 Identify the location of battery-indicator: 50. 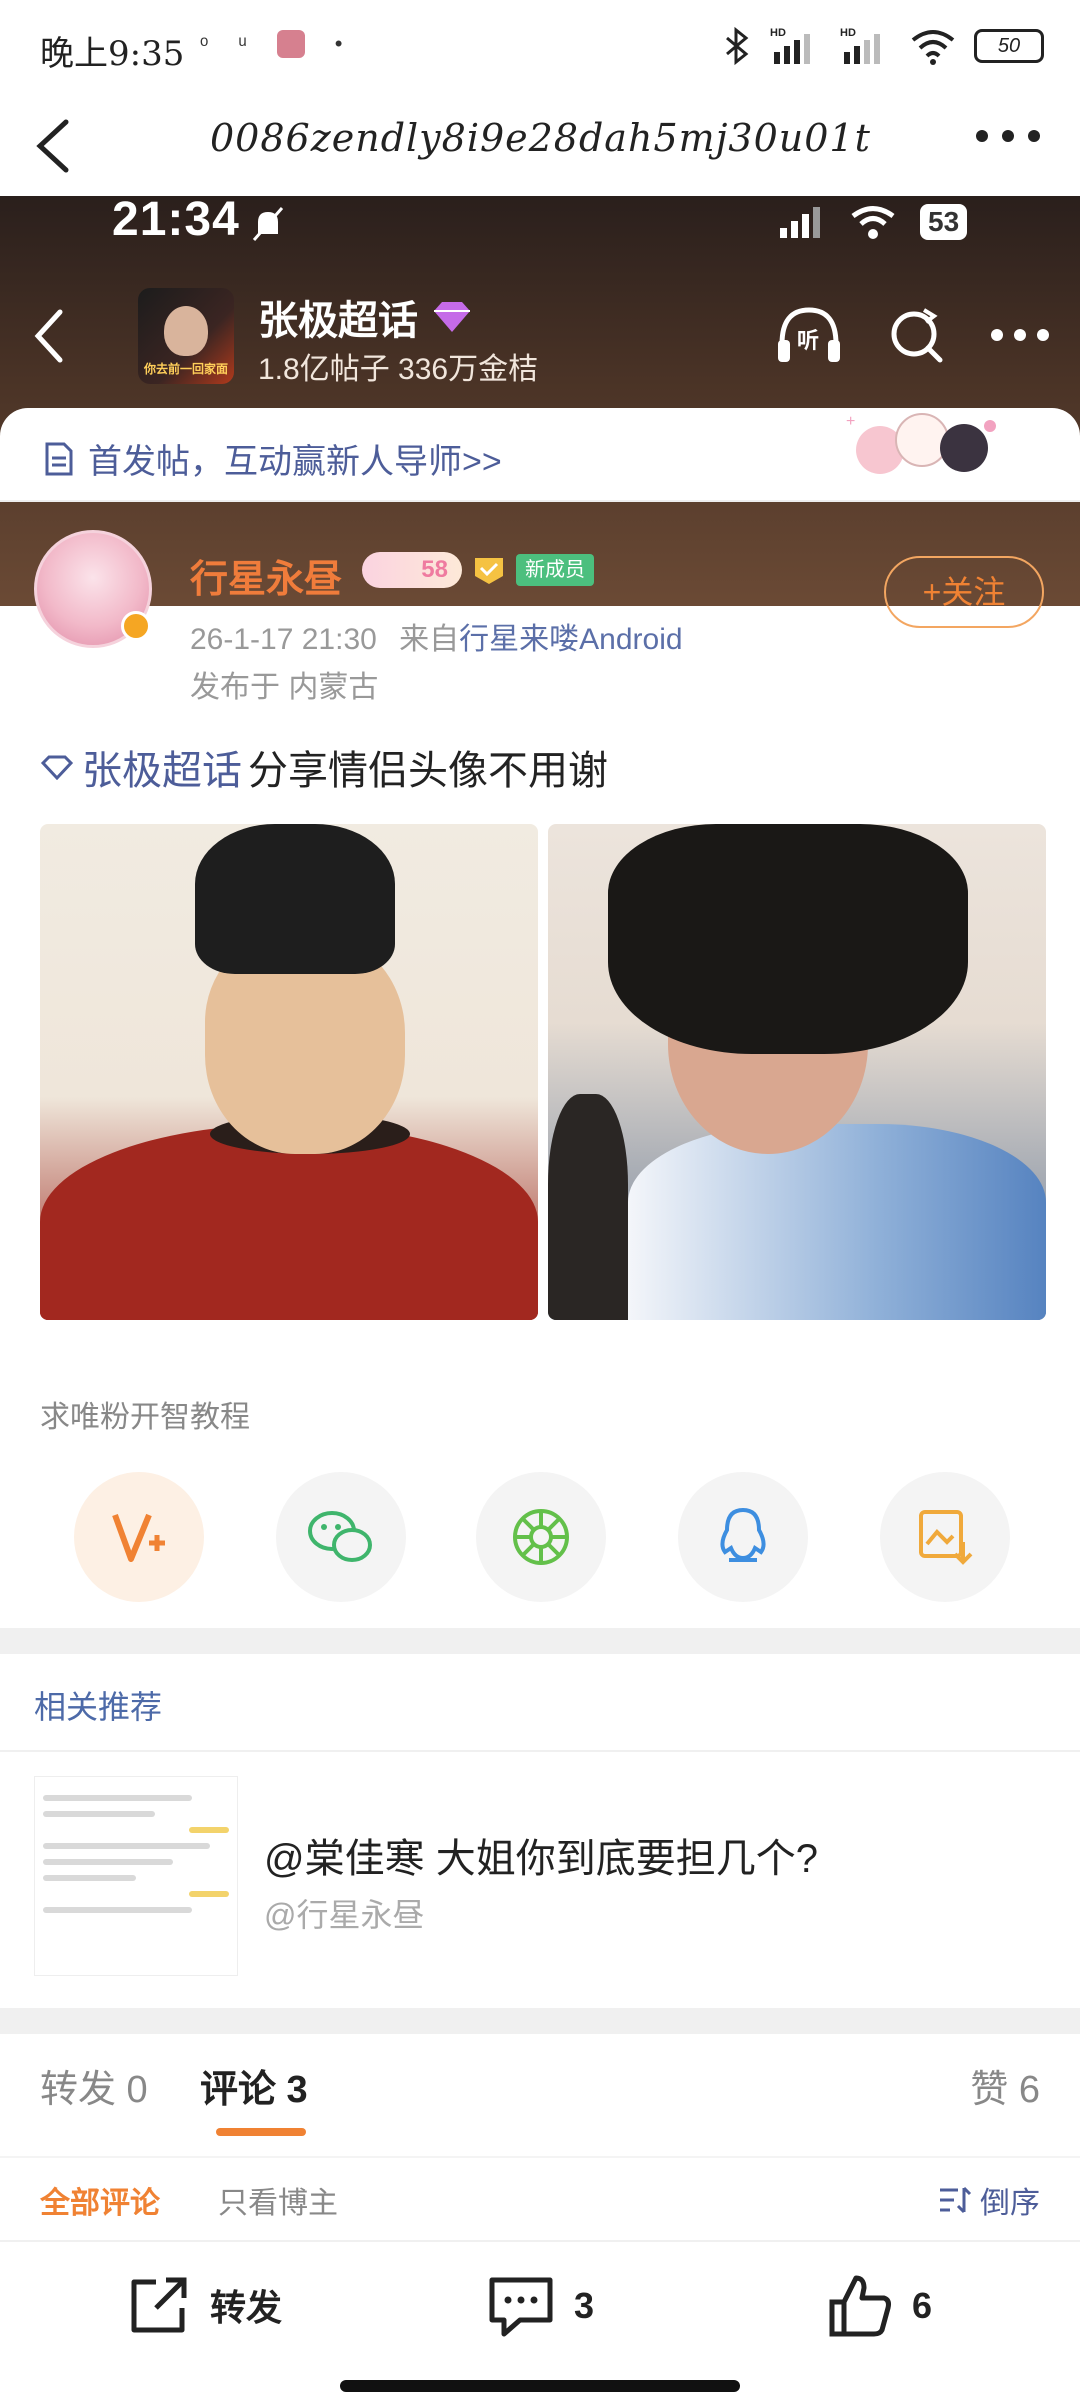
(1009, 46).